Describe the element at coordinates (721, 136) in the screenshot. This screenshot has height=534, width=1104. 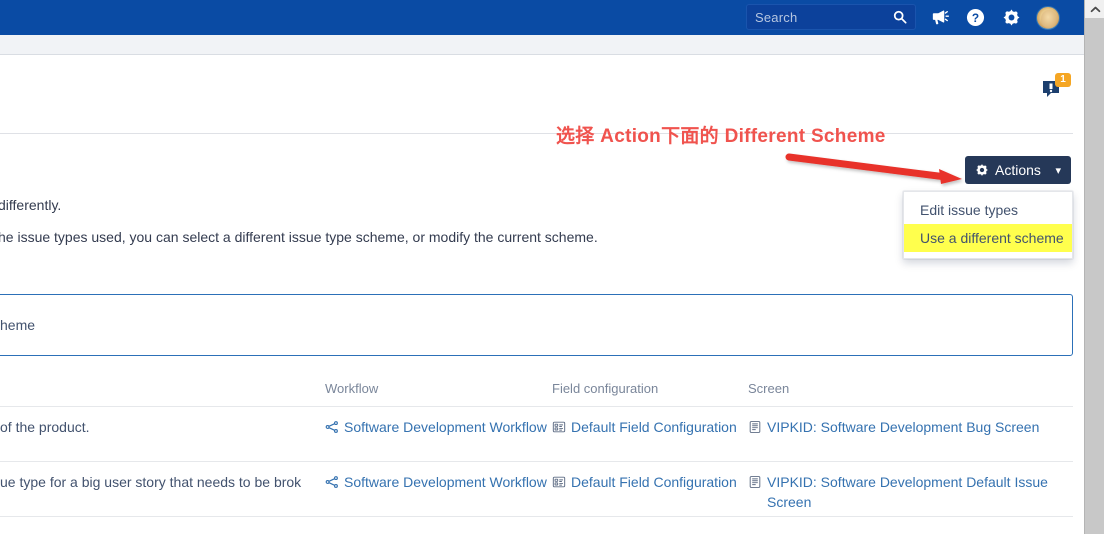
I see `annotation-text: 选择 Action下面的 Different Scheme` at that location.